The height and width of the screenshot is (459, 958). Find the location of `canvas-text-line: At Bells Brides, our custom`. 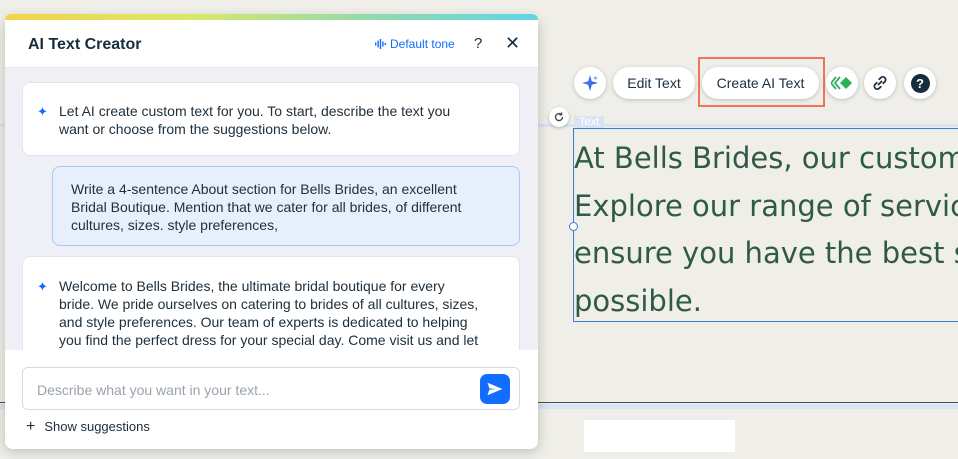

canvas-text-line: At Bells Brides, our custom is located at coordinates (766, 158).